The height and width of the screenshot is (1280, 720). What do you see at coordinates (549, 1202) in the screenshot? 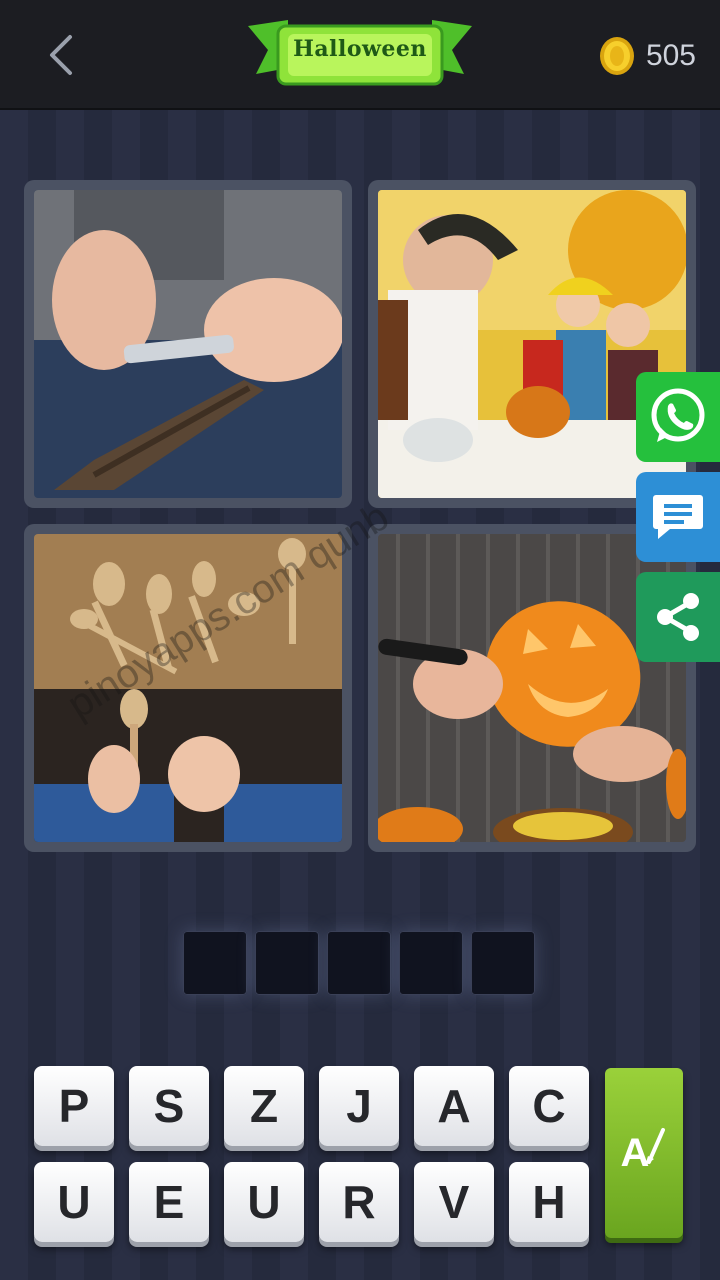
I see `letter-key: H` at bounding box center [549, 1202].